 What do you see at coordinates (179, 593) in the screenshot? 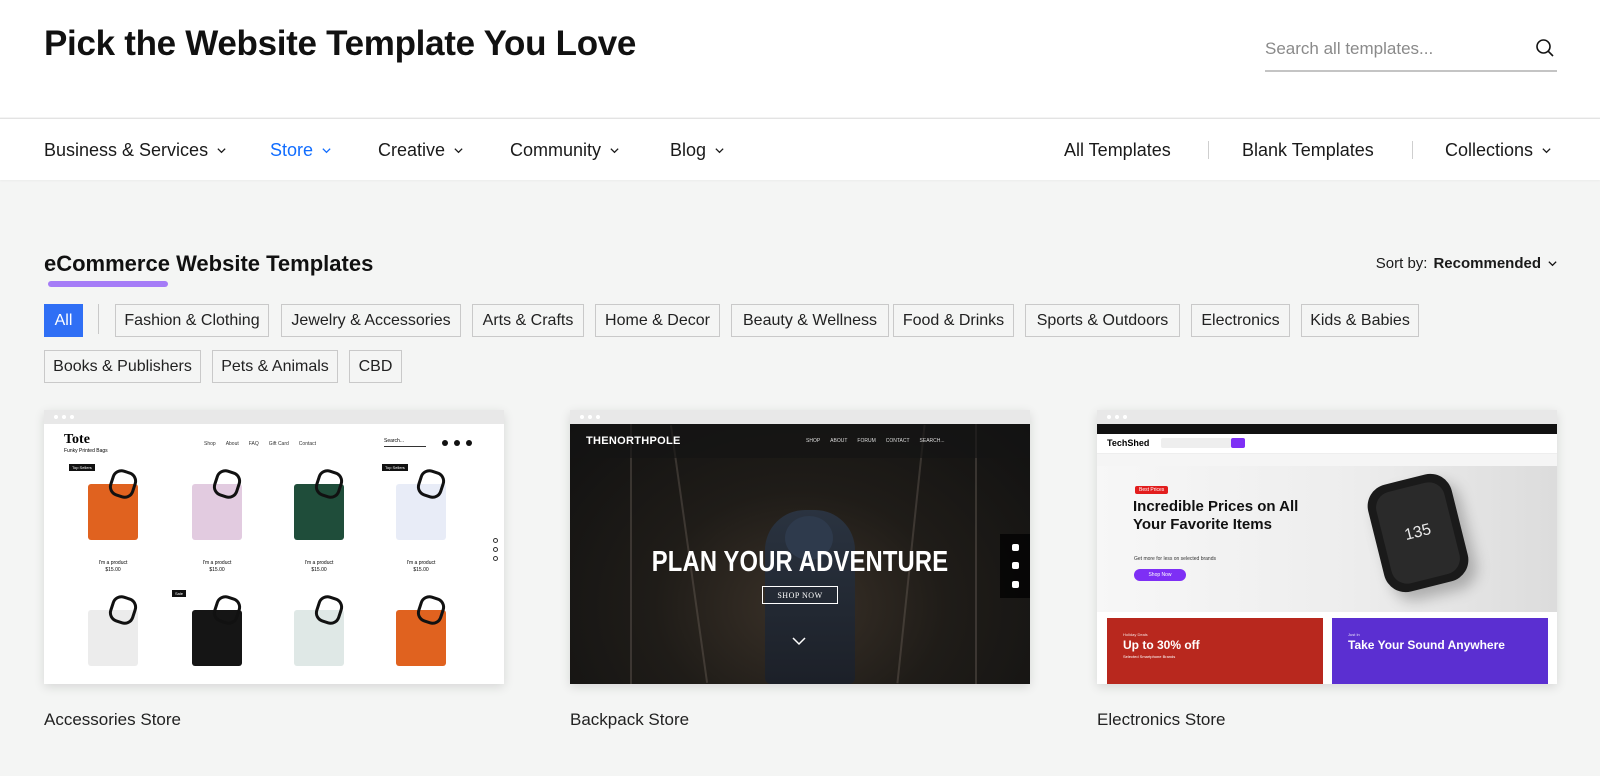
I see `preview-tag: Sale` at bounding box center [179, 593].